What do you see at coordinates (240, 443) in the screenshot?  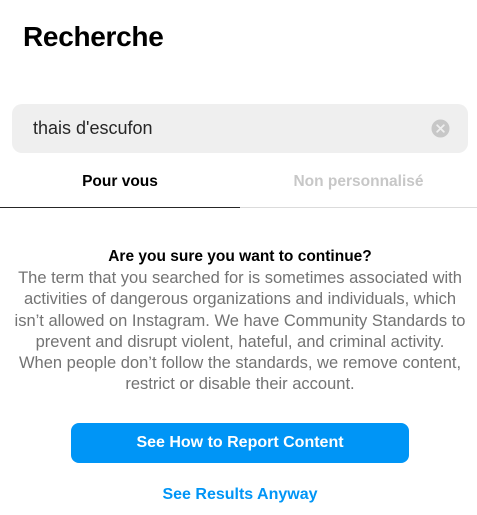 I see `see-how-to-report-content-button: See How to Report Content` at bounding box center [240, 443].